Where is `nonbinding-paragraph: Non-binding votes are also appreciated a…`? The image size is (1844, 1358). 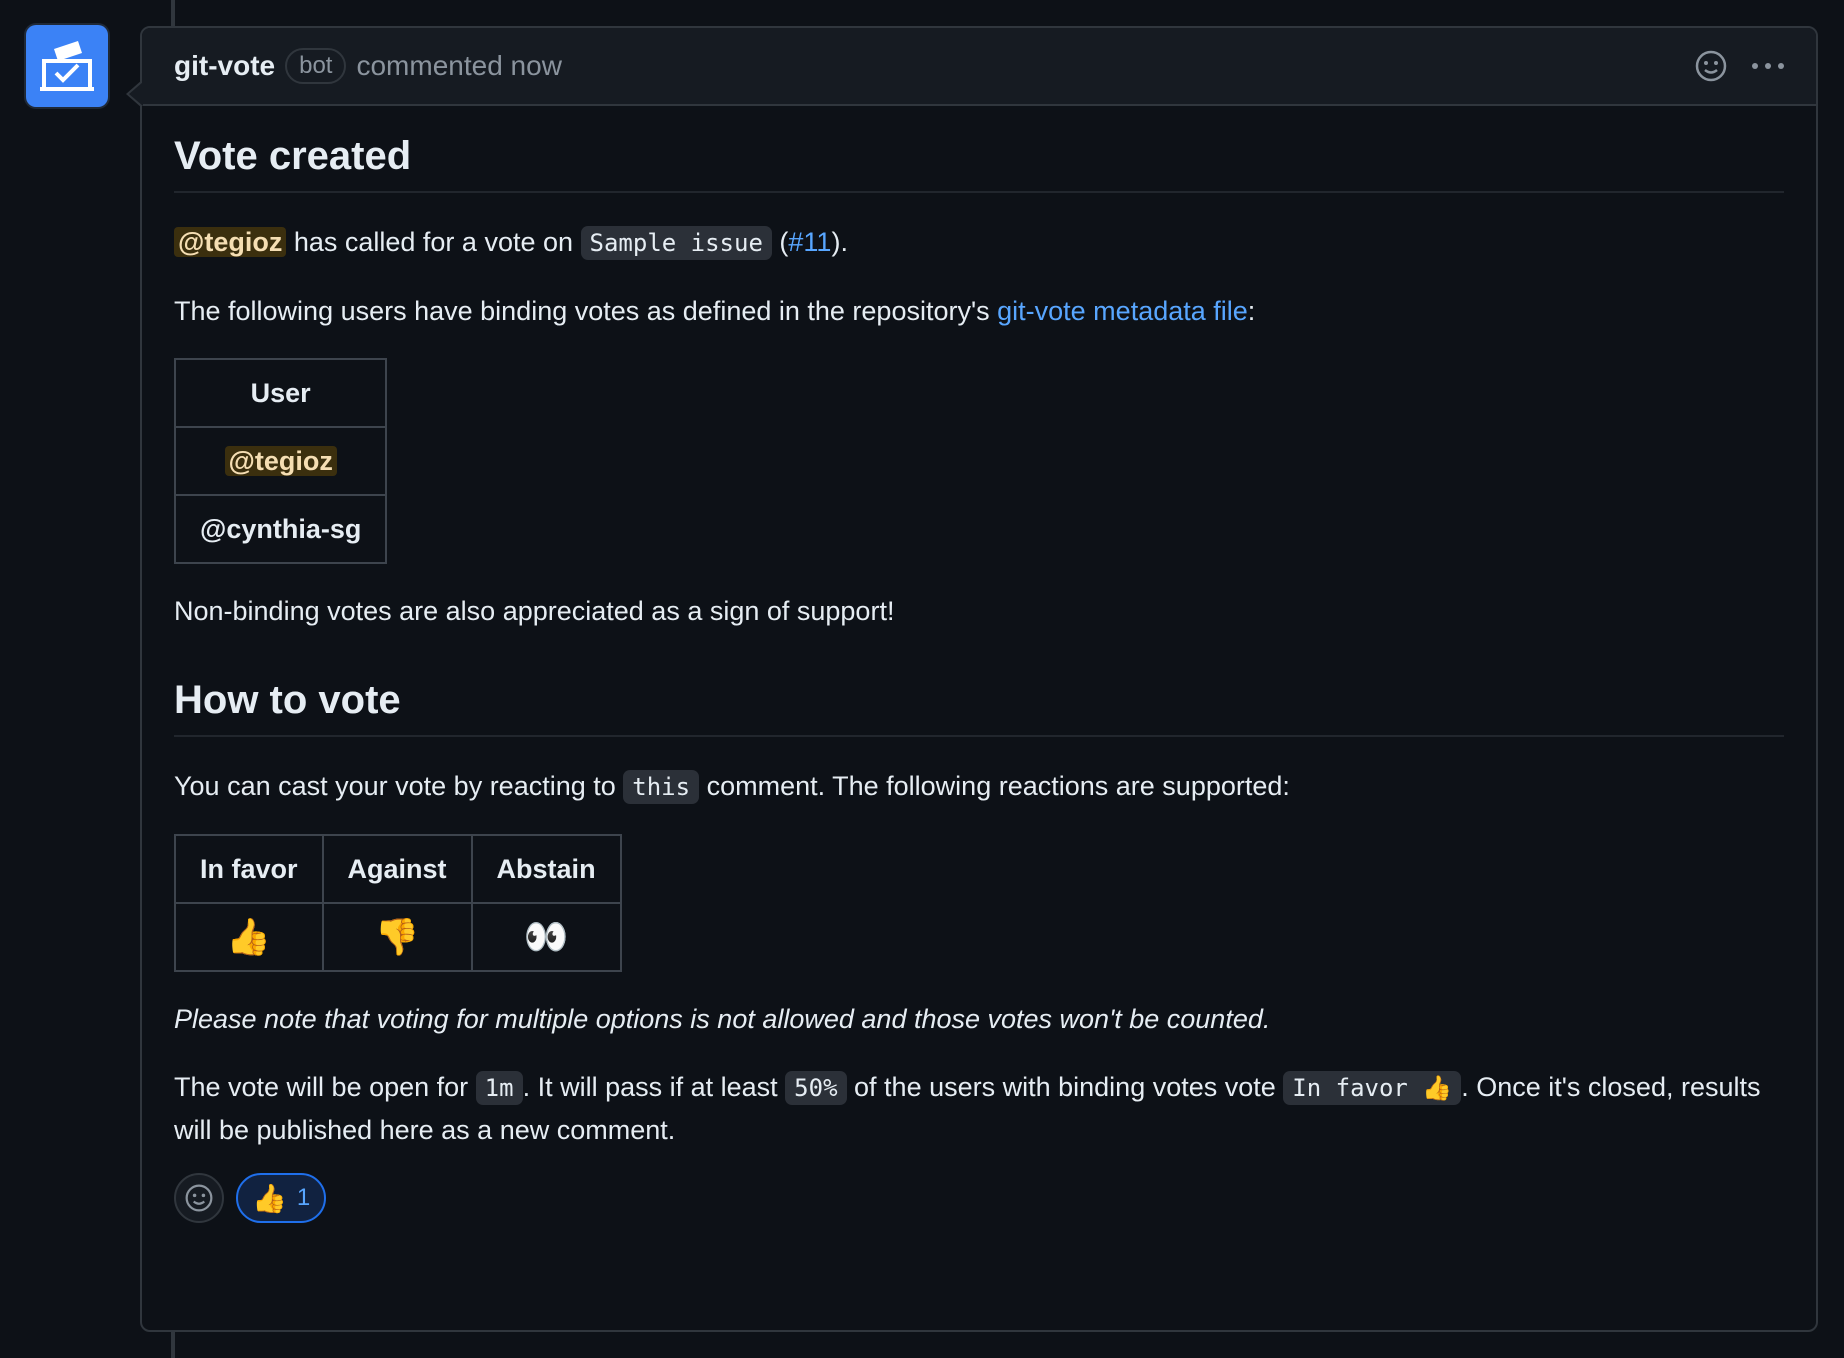
nonbinding-paragraph: Non-binding votes are also appreciated a… is located at coordinates (534, 611).